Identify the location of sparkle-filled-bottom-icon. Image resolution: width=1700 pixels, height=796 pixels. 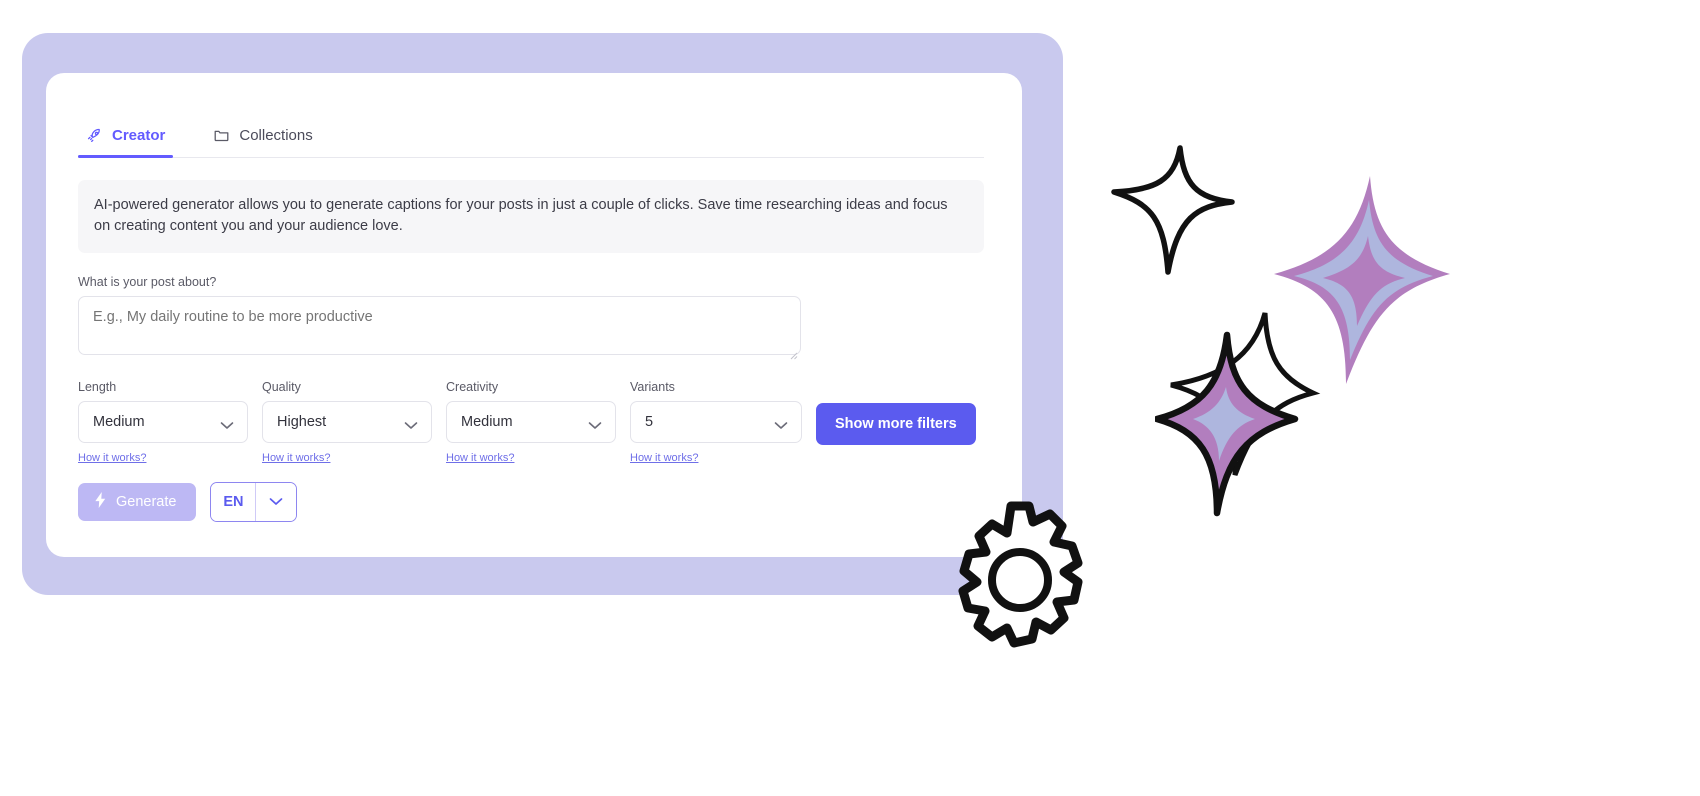
(1241, 415).